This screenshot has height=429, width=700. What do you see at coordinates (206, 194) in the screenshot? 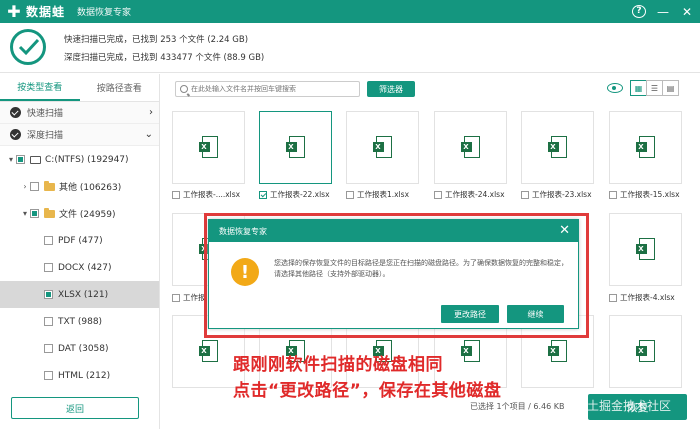
I see `file-name-row: 工作报表-....xlsx` at bounding box center [206, 194].